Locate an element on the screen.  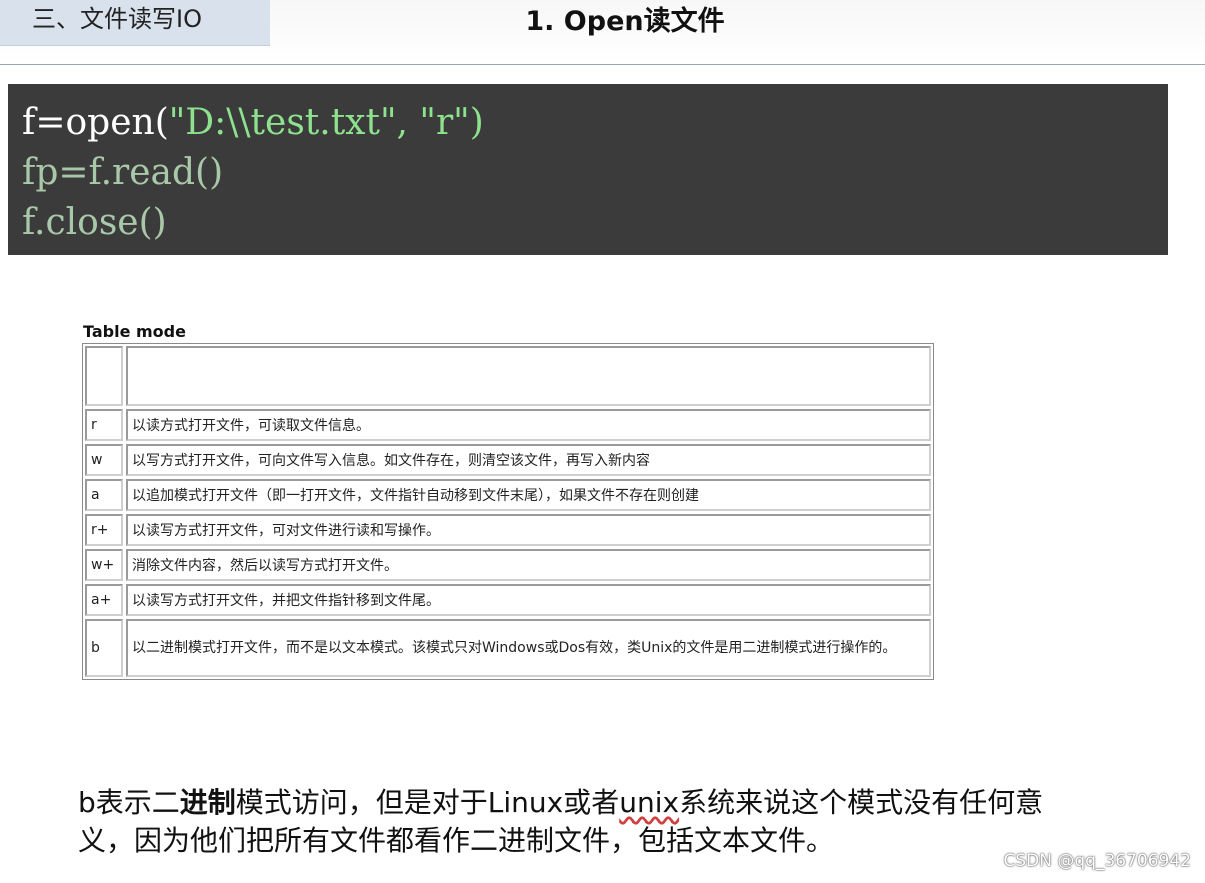
table-row: r 以读方式打开文件，可读取文件信息。 is located at coordinates (508, 425).